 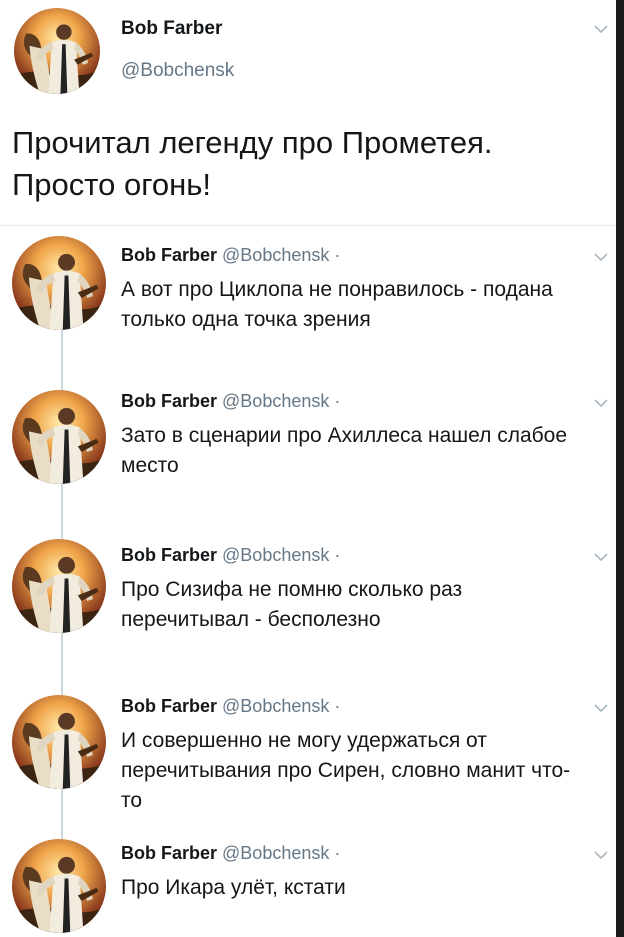 I want to click on window-edge, so click(x=620, y=468).